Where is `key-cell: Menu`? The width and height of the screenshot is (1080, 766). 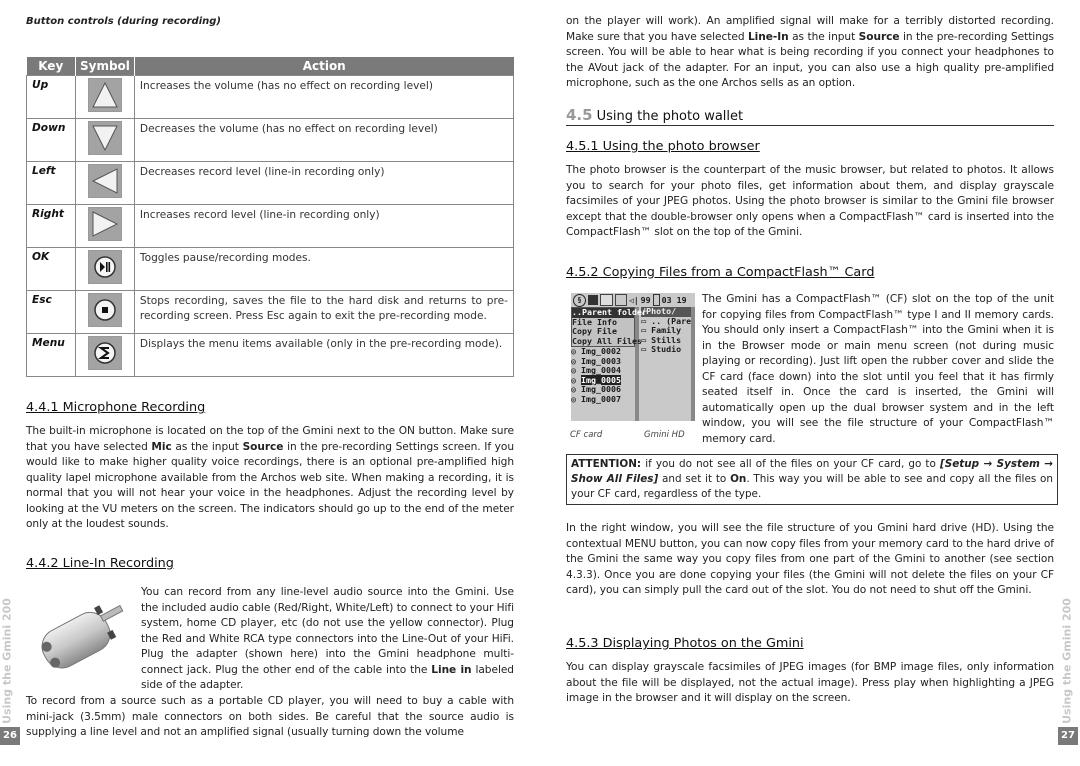
key-cell: Menu is located at coordinates (51, 355).